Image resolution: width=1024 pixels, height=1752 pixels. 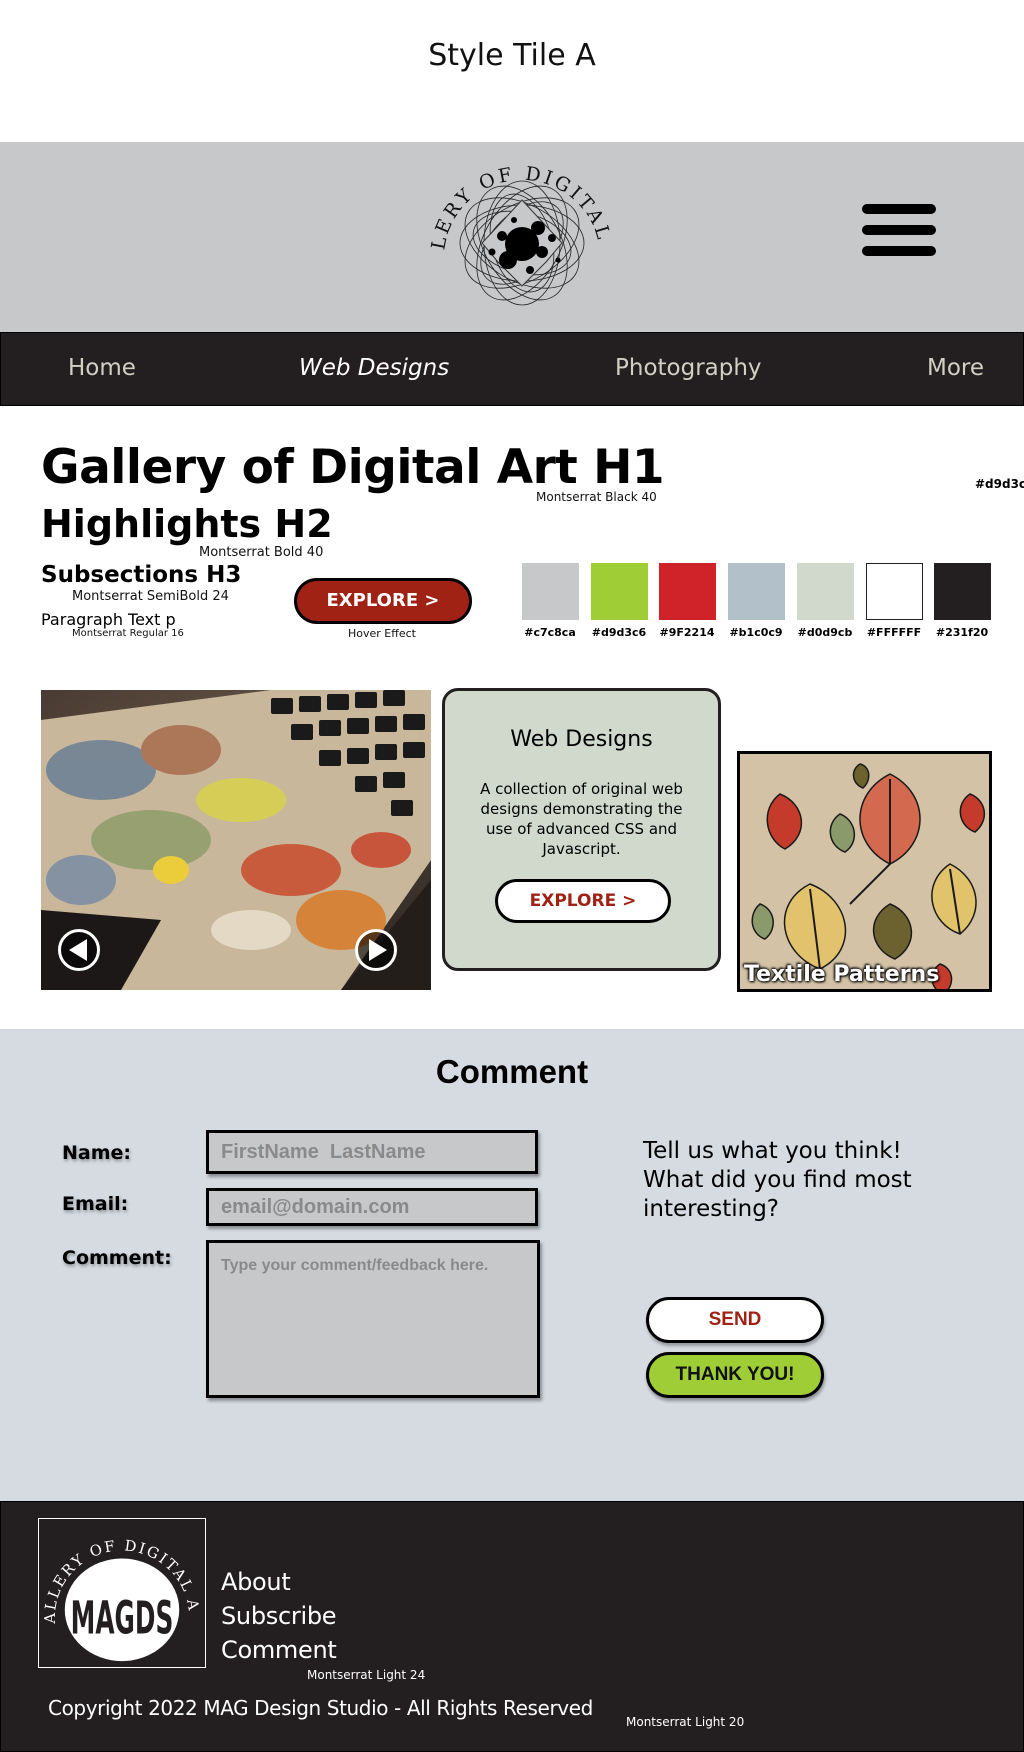 I want to click on footer-logo-word: MAGDS, so click(x=122, y=1617).